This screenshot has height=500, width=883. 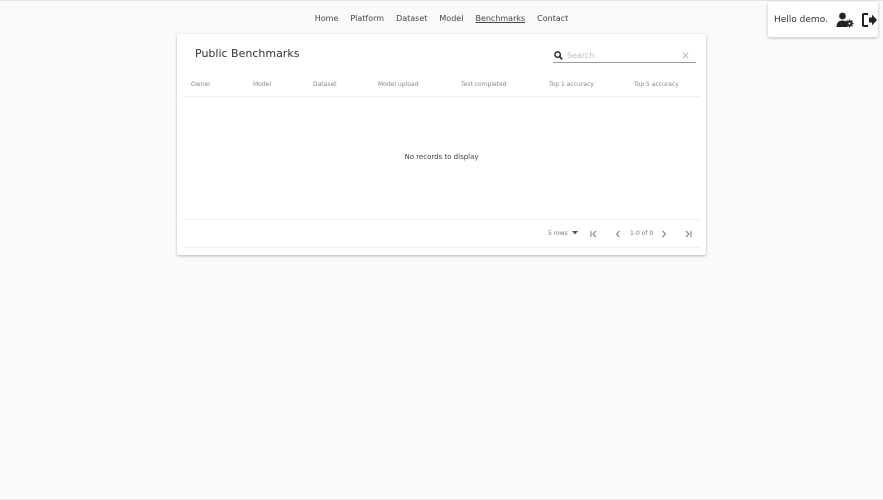 I want to click on page-range-label: 1-0 of 0, so click(x=642, y=233).